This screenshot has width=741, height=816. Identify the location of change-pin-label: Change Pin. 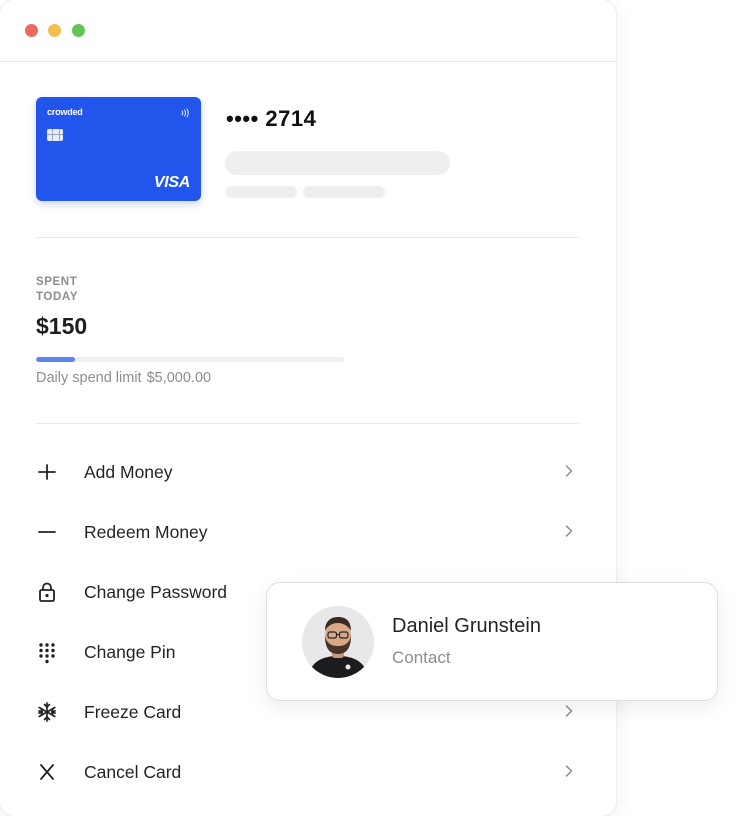
(130, 652).